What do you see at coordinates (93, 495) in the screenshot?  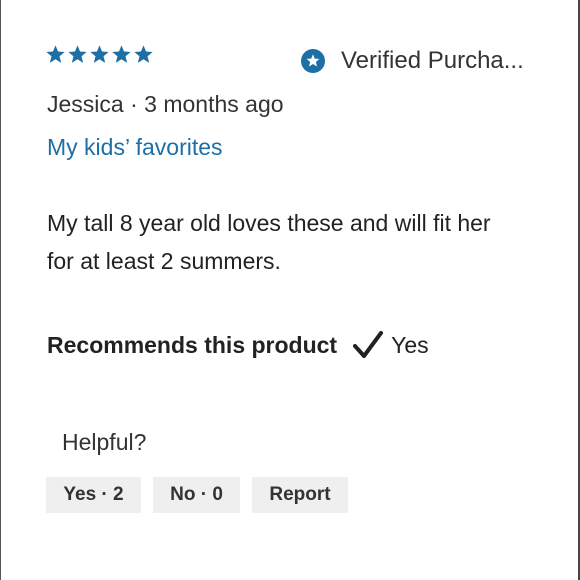 I see `helpful-yes-button: Yes · 2` at bounding box center [93, 495].